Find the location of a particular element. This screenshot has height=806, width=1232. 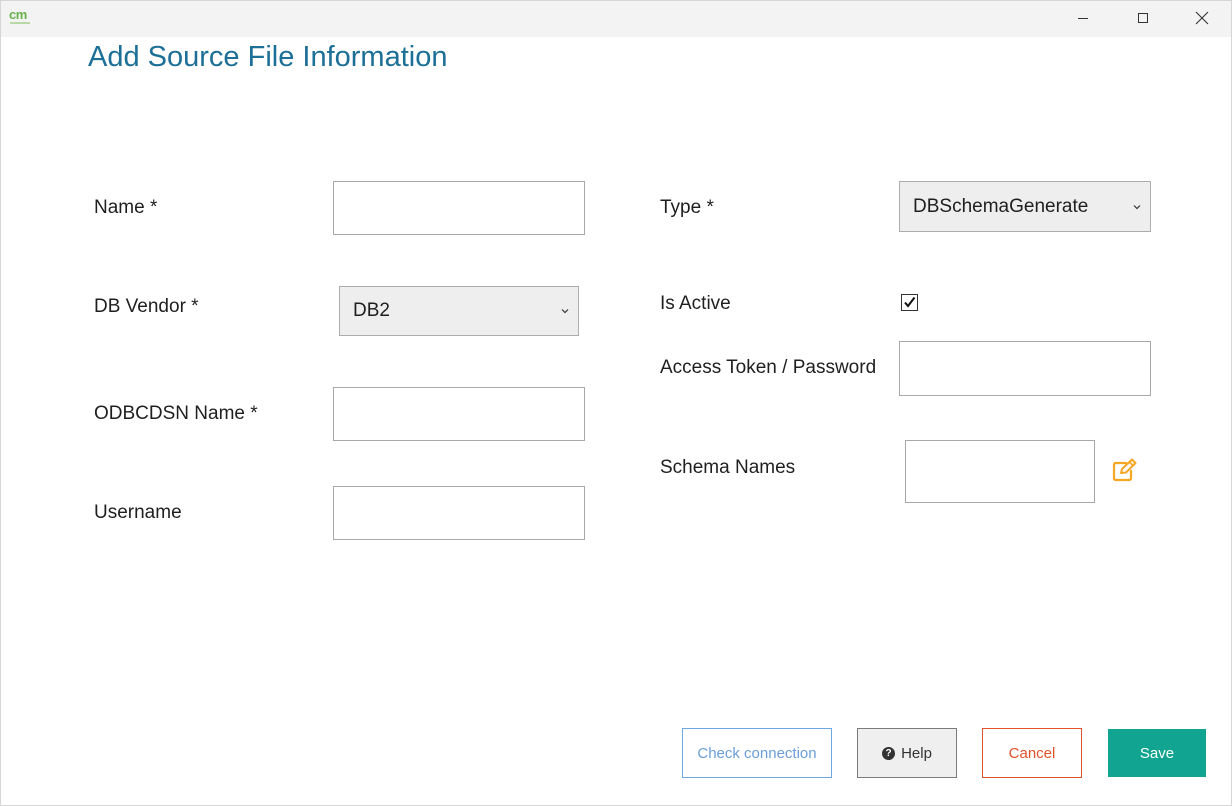

maximize-button is located at coordinates (1143, 18).